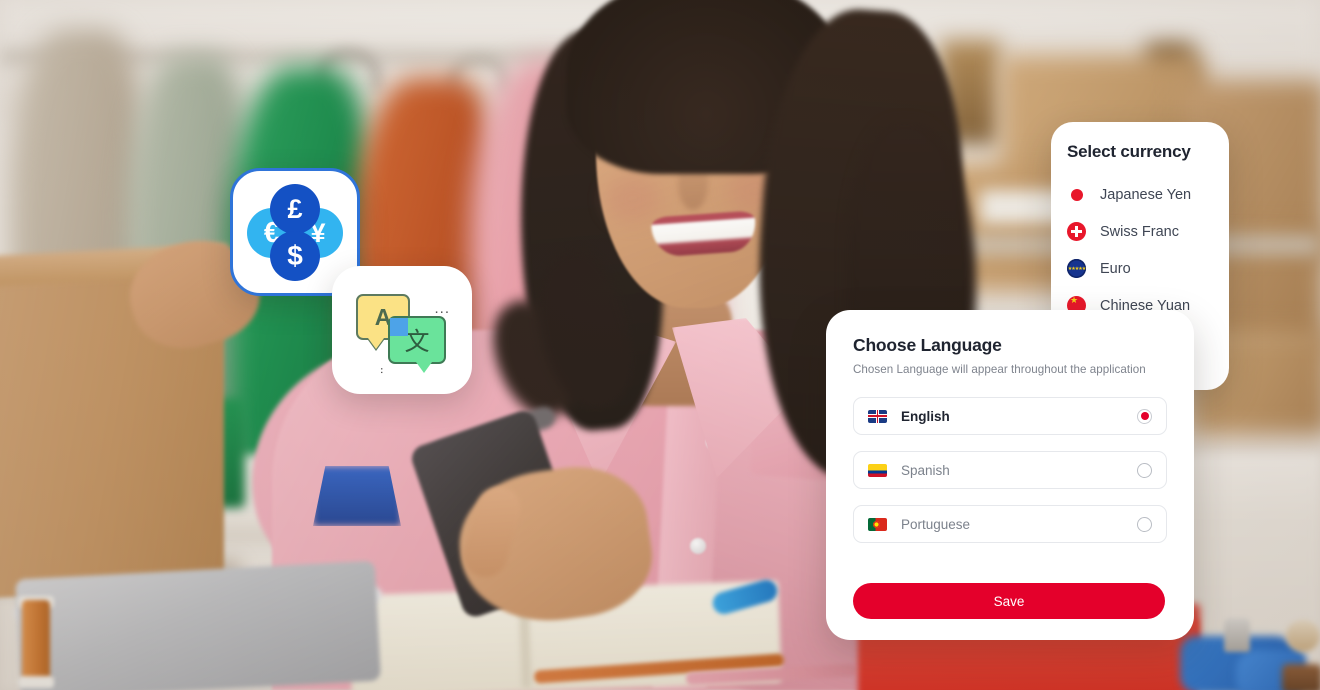 The height and width of the screenshot is (690, 1320). What do you see at coordinates (36, 682) in the screenshot?
I see `spool-cap` at bounding box center [36, 682].